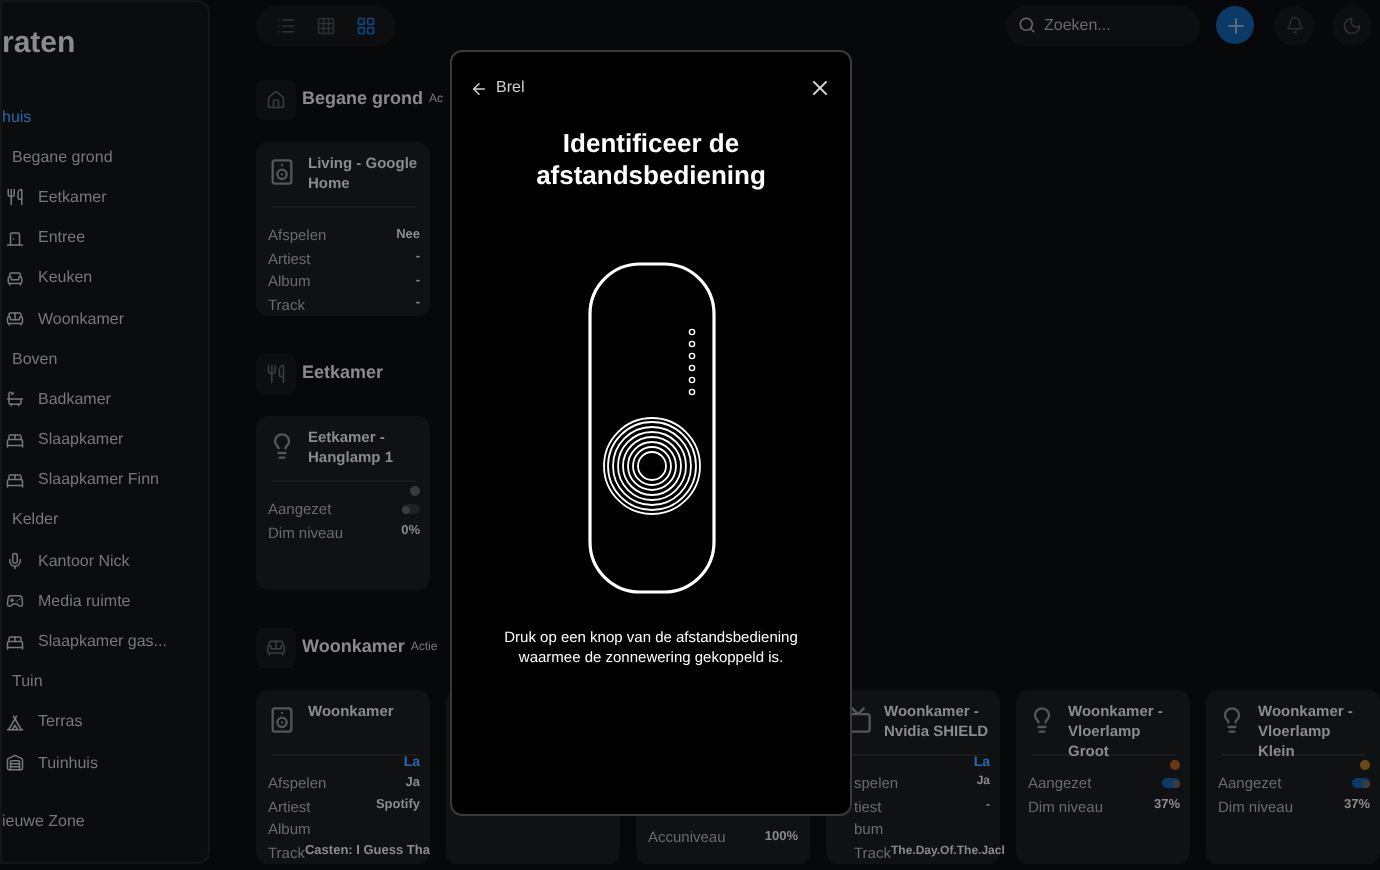 This screenshot has width=1380, height=870. Describe the element at coordinates (497, 88) in the screenshot. I see `back-button: Brel` at that location.